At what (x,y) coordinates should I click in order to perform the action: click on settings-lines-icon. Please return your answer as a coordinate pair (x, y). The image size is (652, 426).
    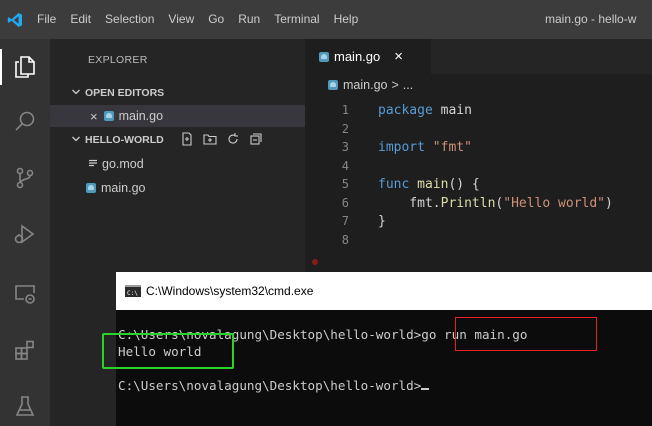
    Looking at the image, I should click on (93, 164).